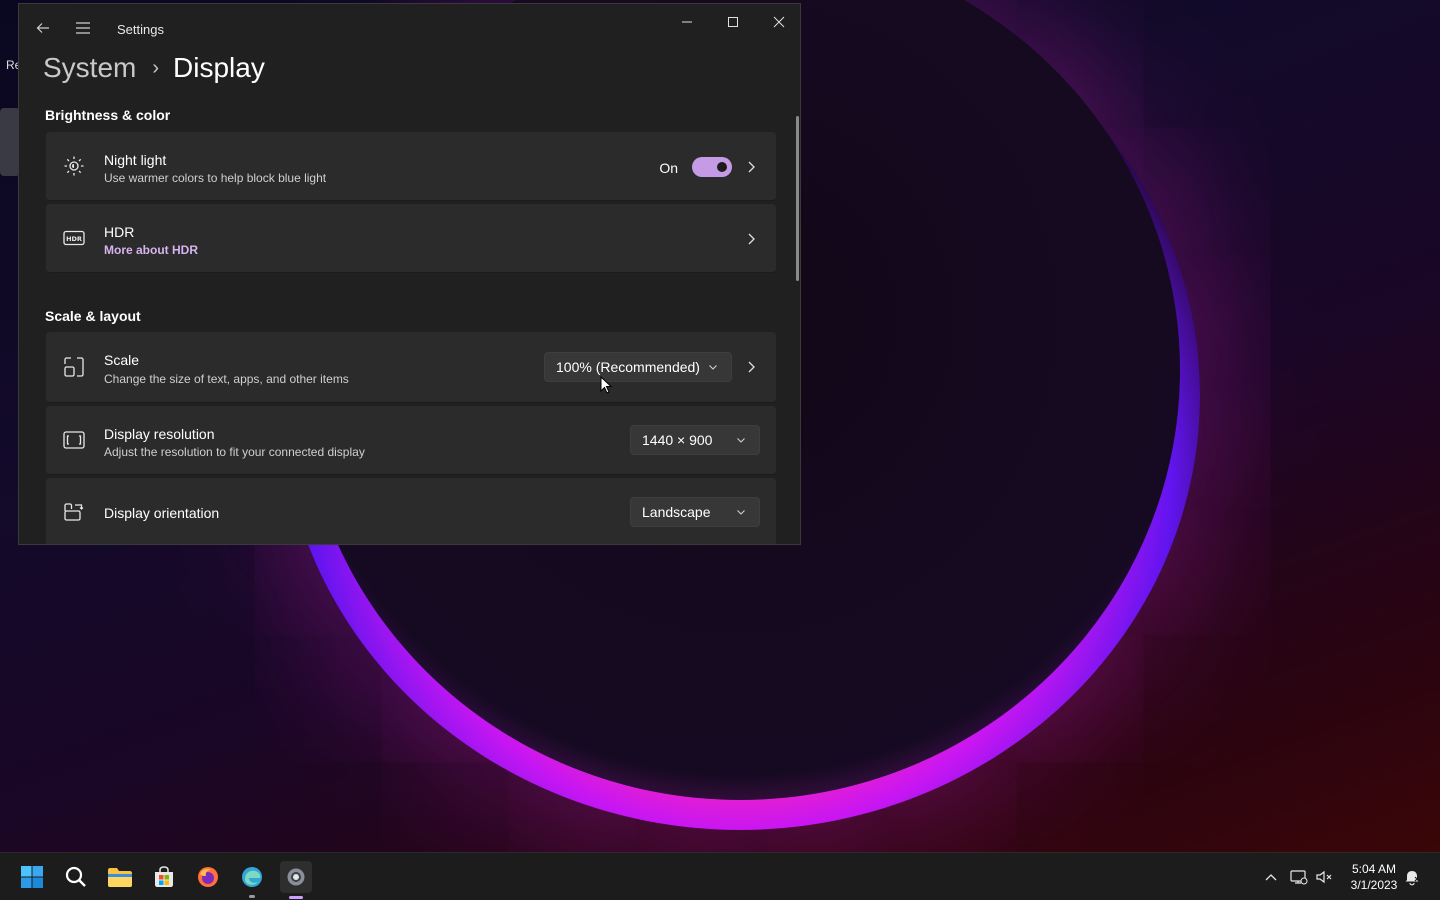  I want to click on scale-icon, so click(74, 367).